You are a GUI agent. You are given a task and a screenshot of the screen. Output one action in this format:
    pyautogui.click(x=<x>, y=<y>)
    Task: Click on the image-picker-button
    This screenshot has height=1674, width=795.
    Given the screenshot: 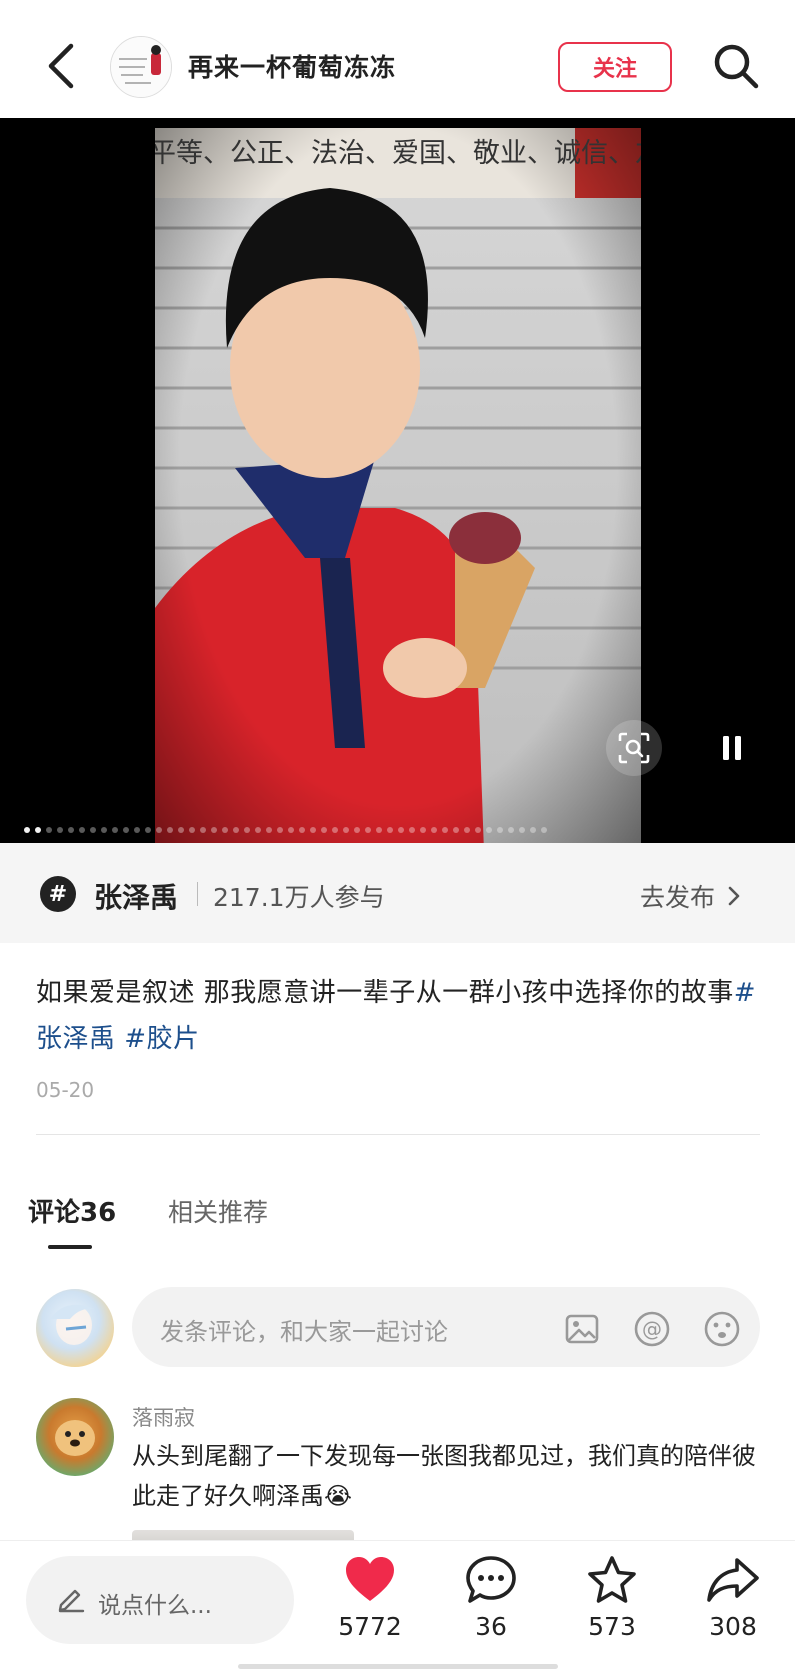 What is the action you would take?
    pyautogui.click(x=582, y=1329)
    